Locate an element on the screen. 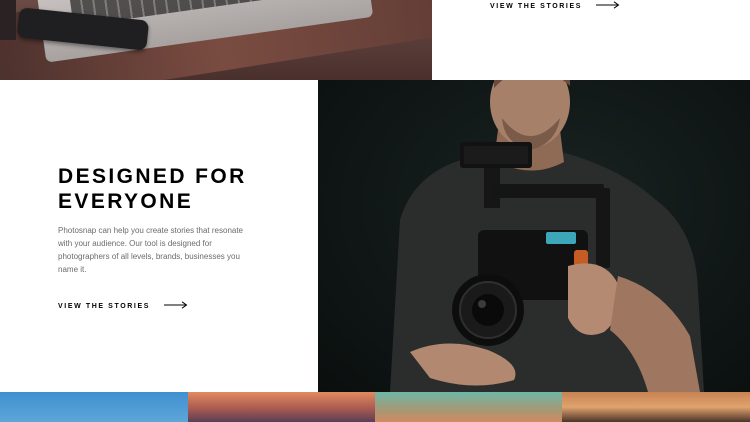 The image size is (750, 422). device-edge is located at coordinates (8, 20).